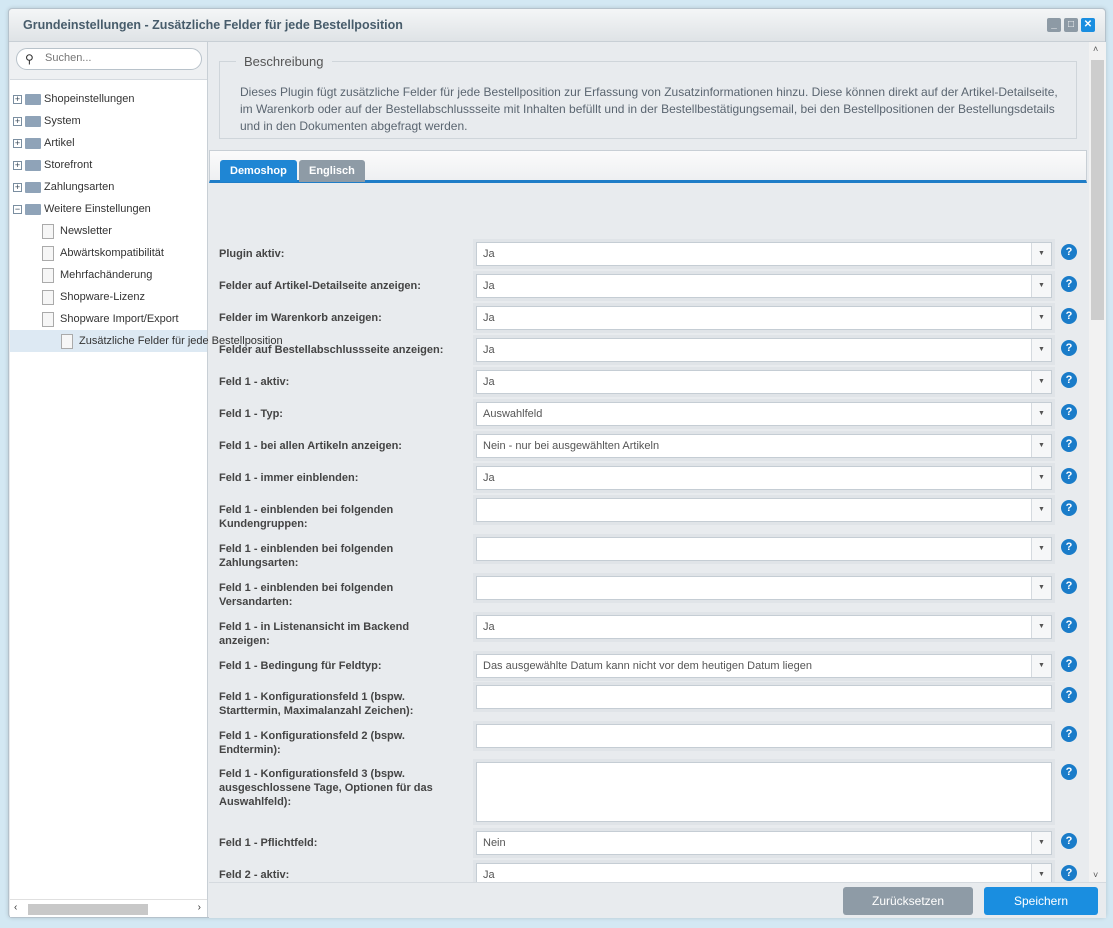 The height and width of the screenshot is (928, 1113). Describe the element at coordinates (252, 254) in the screenshot. I see `field-label: Plugin aktiv:` at that location.